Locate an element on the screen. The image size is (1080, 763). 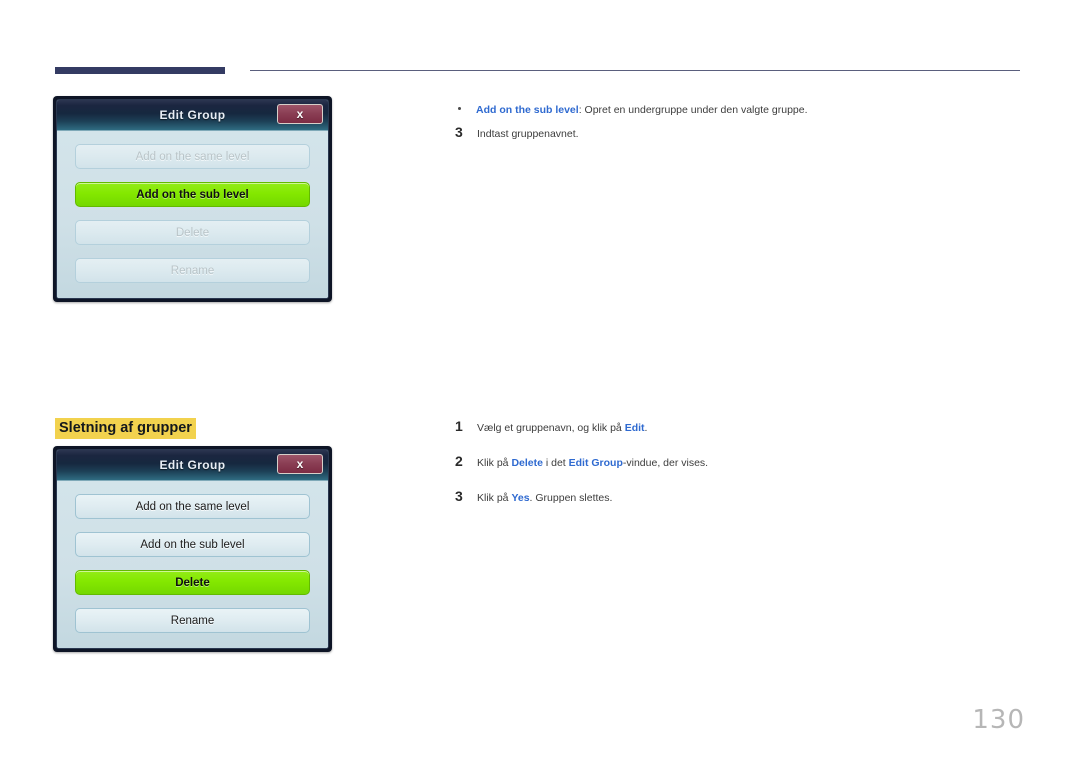
step-number: 2 is located at coordinates (459, 461).